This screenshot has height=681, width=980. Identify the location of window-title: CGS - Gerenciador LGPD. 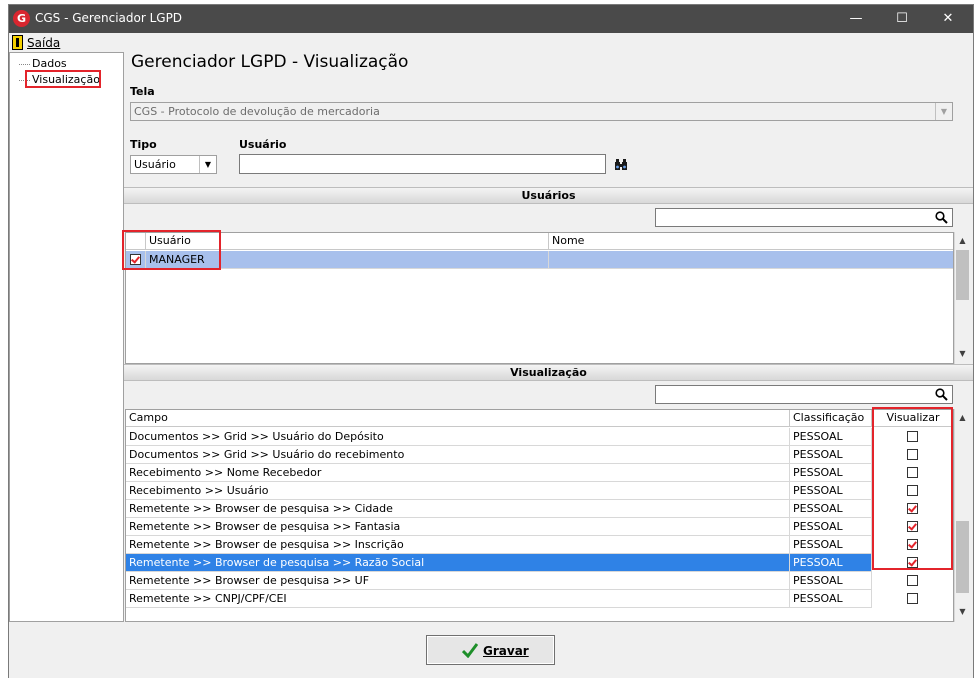
(109, 18).